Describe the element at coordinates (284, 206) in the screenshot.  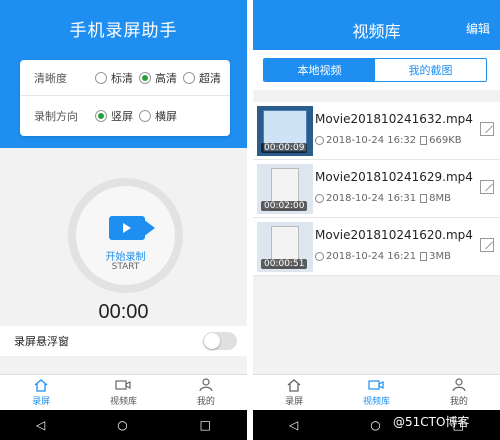
I see `video-duration: 00:02:00` at that location.